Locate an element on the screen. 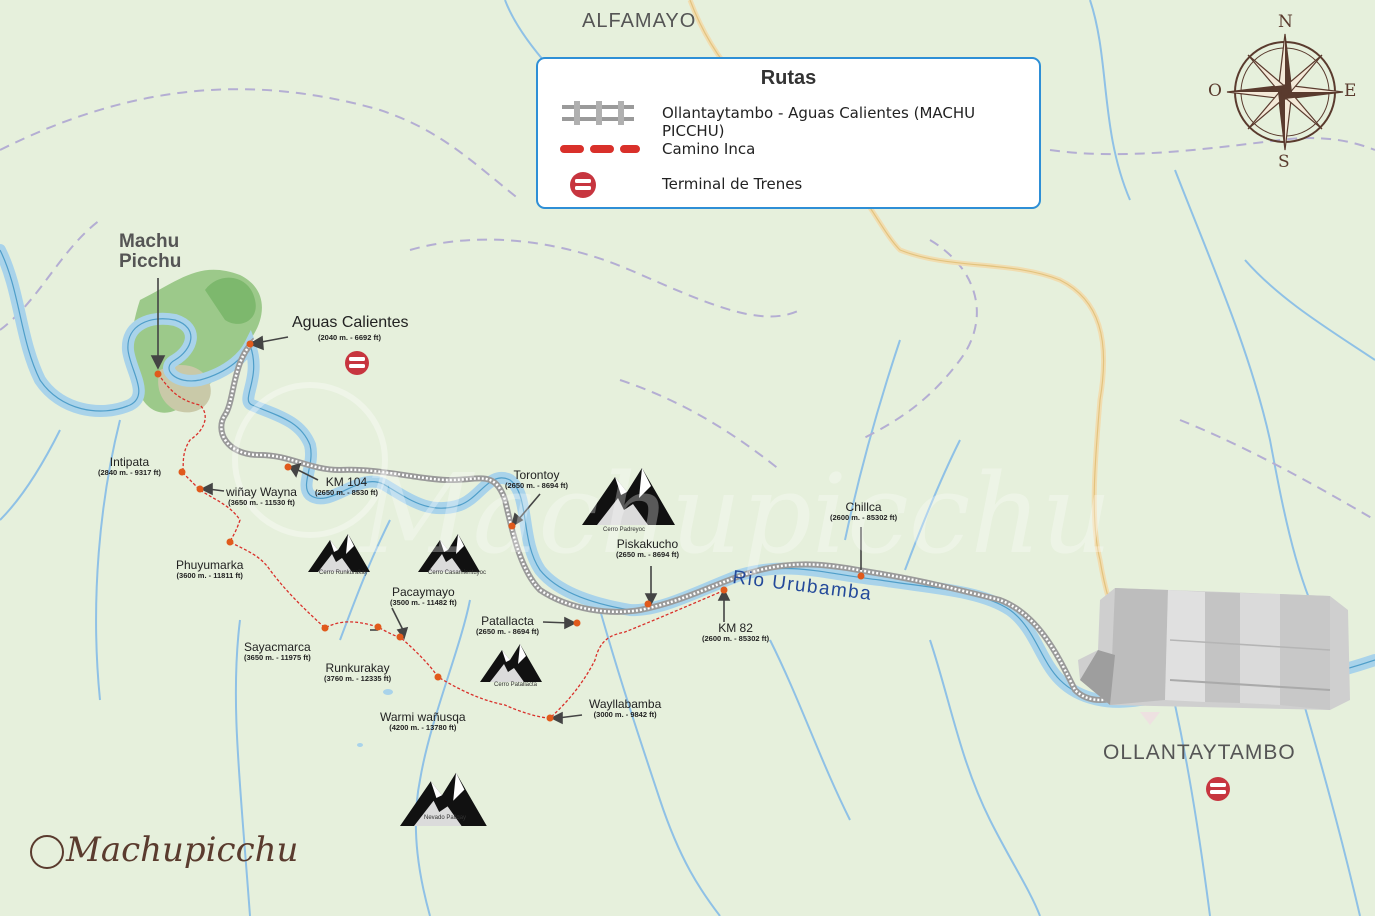 The image size is (1375, 916). label-pacaymayo: Pacaymayo (3500 m. - 11482 ft) is located at coordinates (423, 596).